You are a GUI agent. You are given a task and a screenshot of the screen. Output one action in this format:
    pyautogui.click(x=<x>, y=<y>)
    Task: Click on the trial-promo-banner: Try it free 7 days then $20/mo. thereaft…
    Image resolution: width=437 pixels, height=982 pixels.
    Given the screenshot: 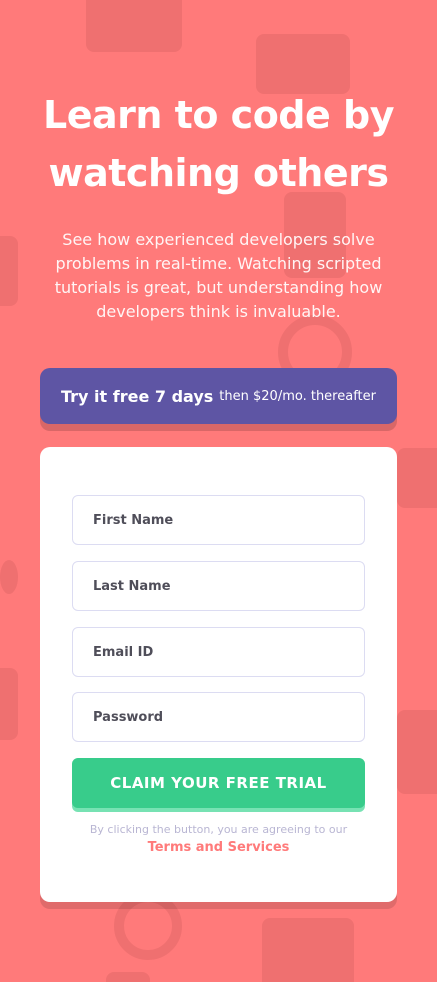 What is the action you would take?
    pyautogui.click(x=218, y=396)
    